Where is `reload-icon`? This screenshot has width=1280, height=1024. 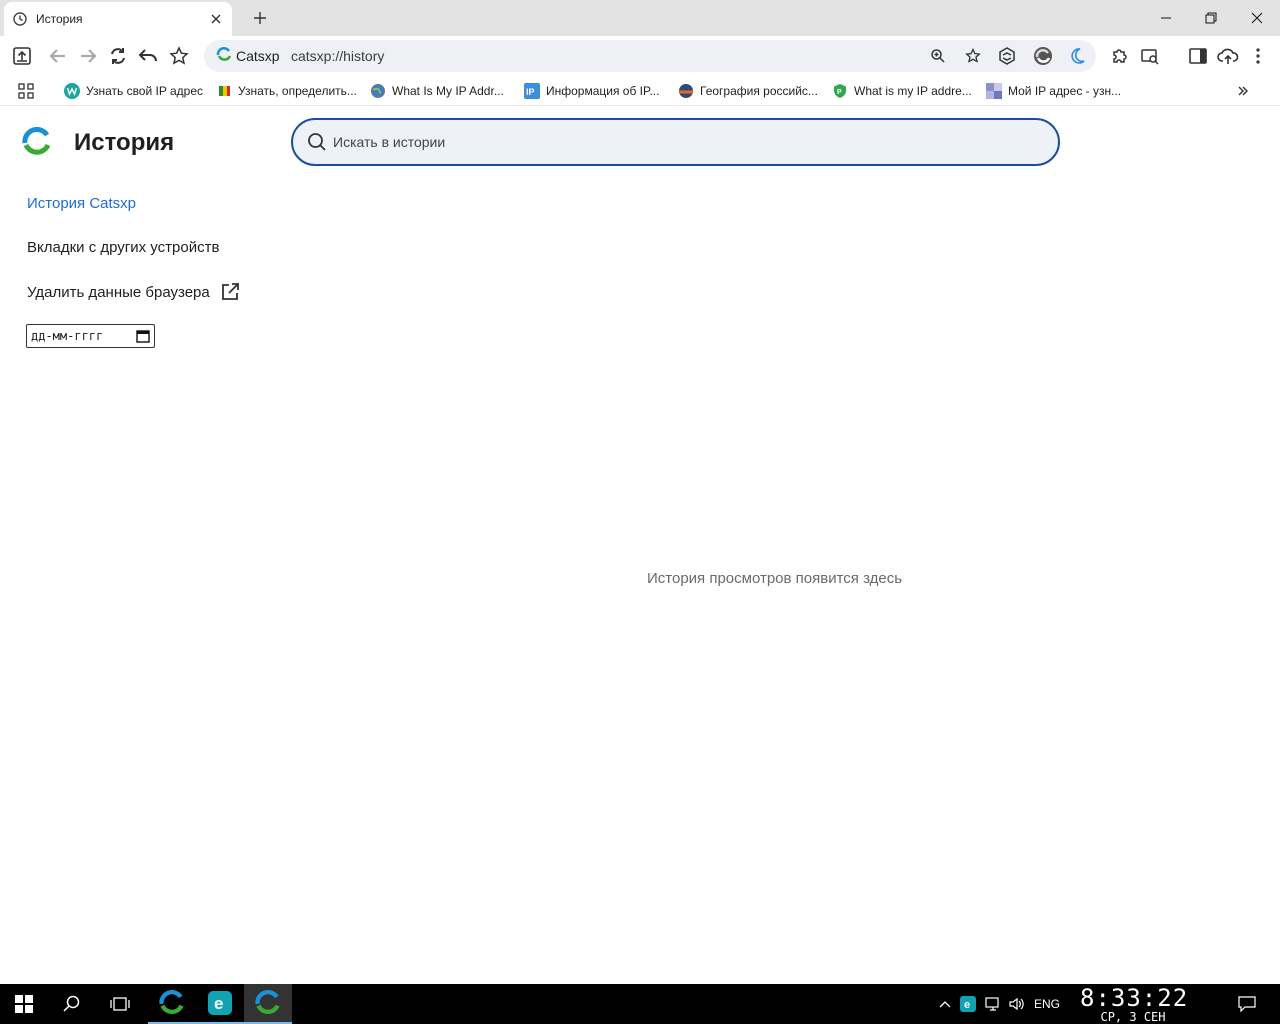
reload-icon is located at coordinates (118, 56).